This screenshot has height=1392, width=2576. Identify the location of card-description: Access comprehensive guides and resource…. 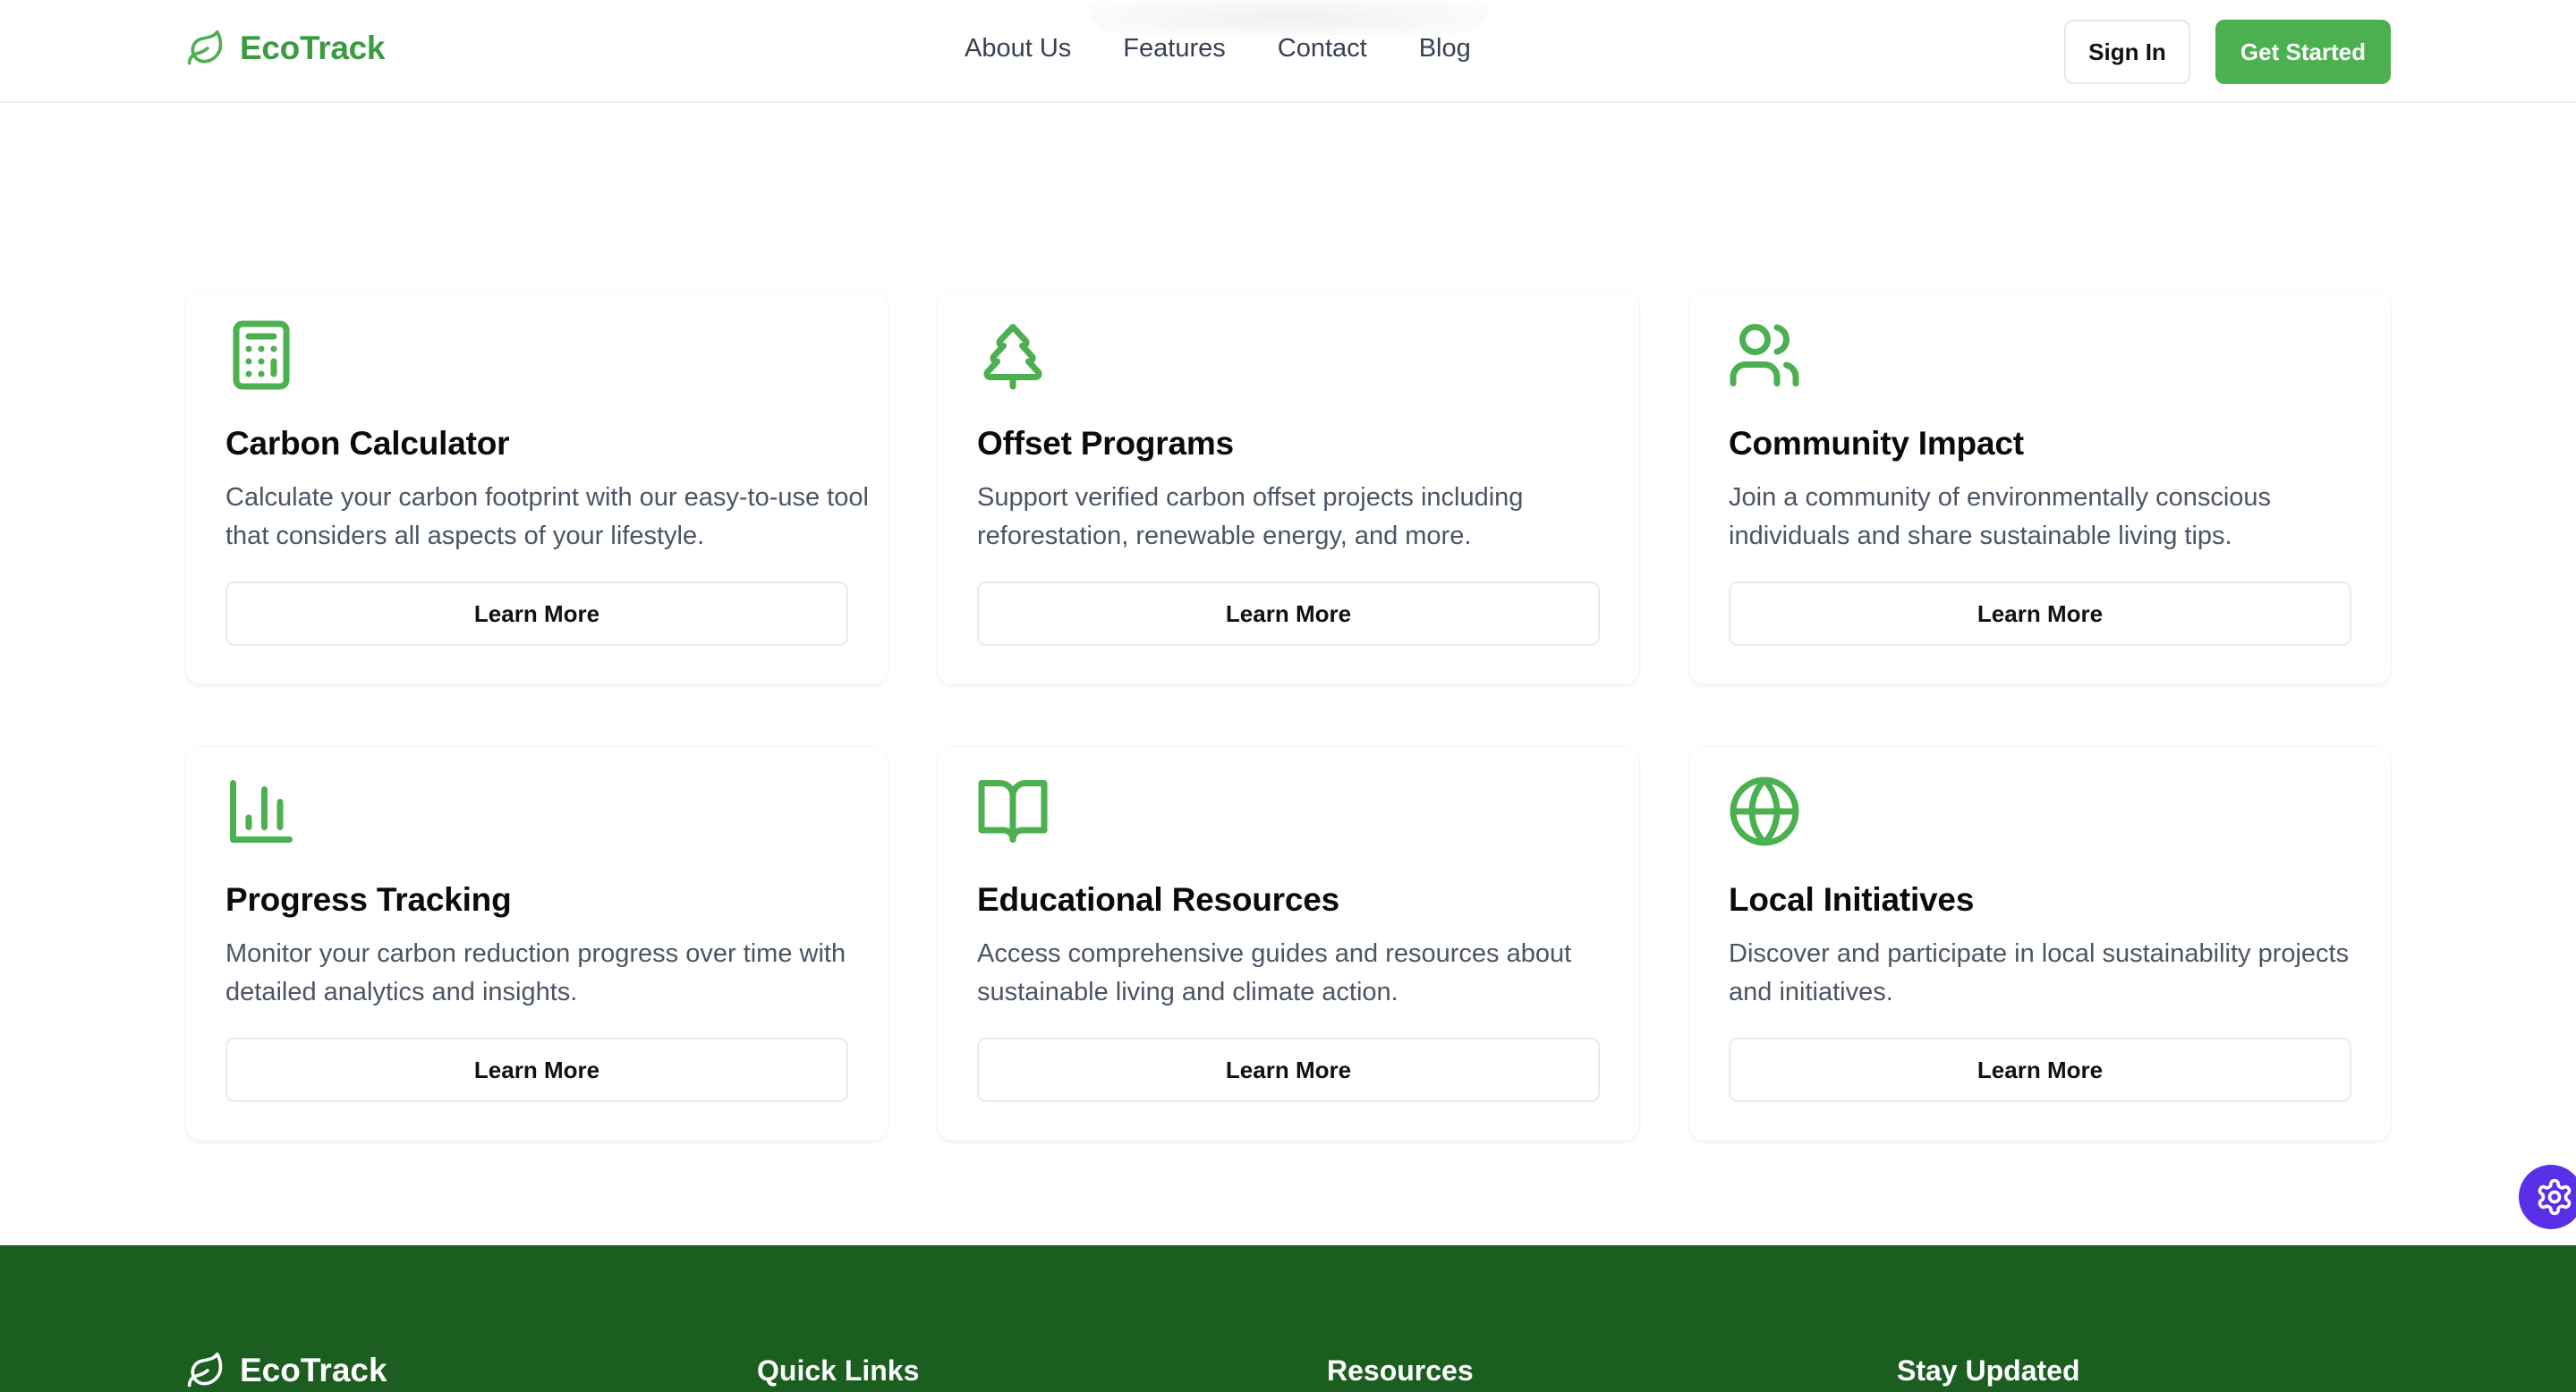
(1274, 972).